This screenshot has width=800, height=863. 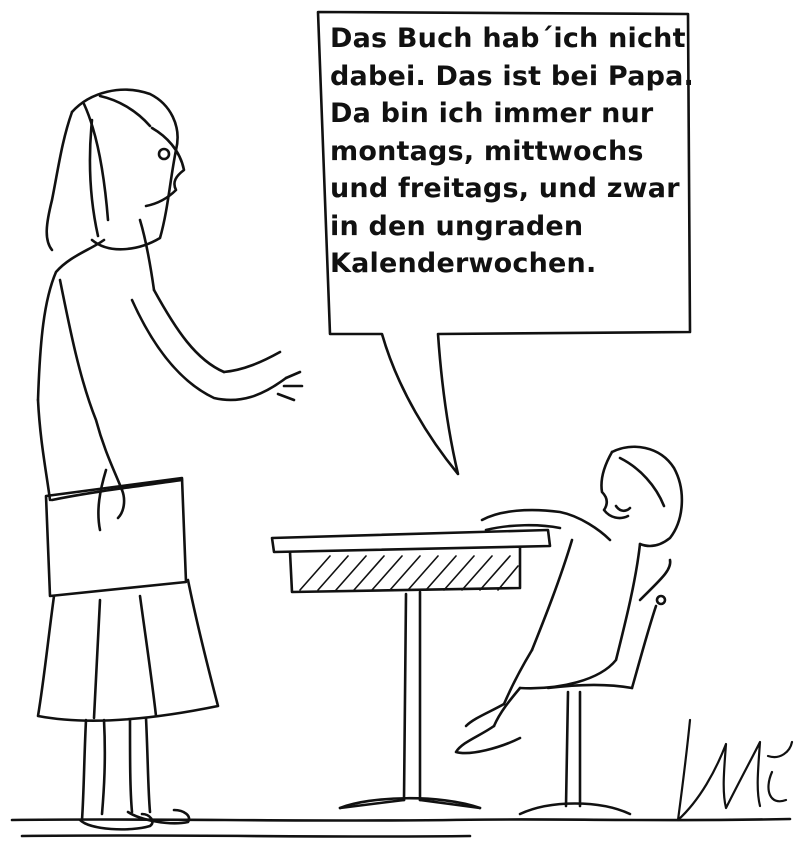 I want to click on speech-line: montags, mittwochs, so click(x=487, y=151).